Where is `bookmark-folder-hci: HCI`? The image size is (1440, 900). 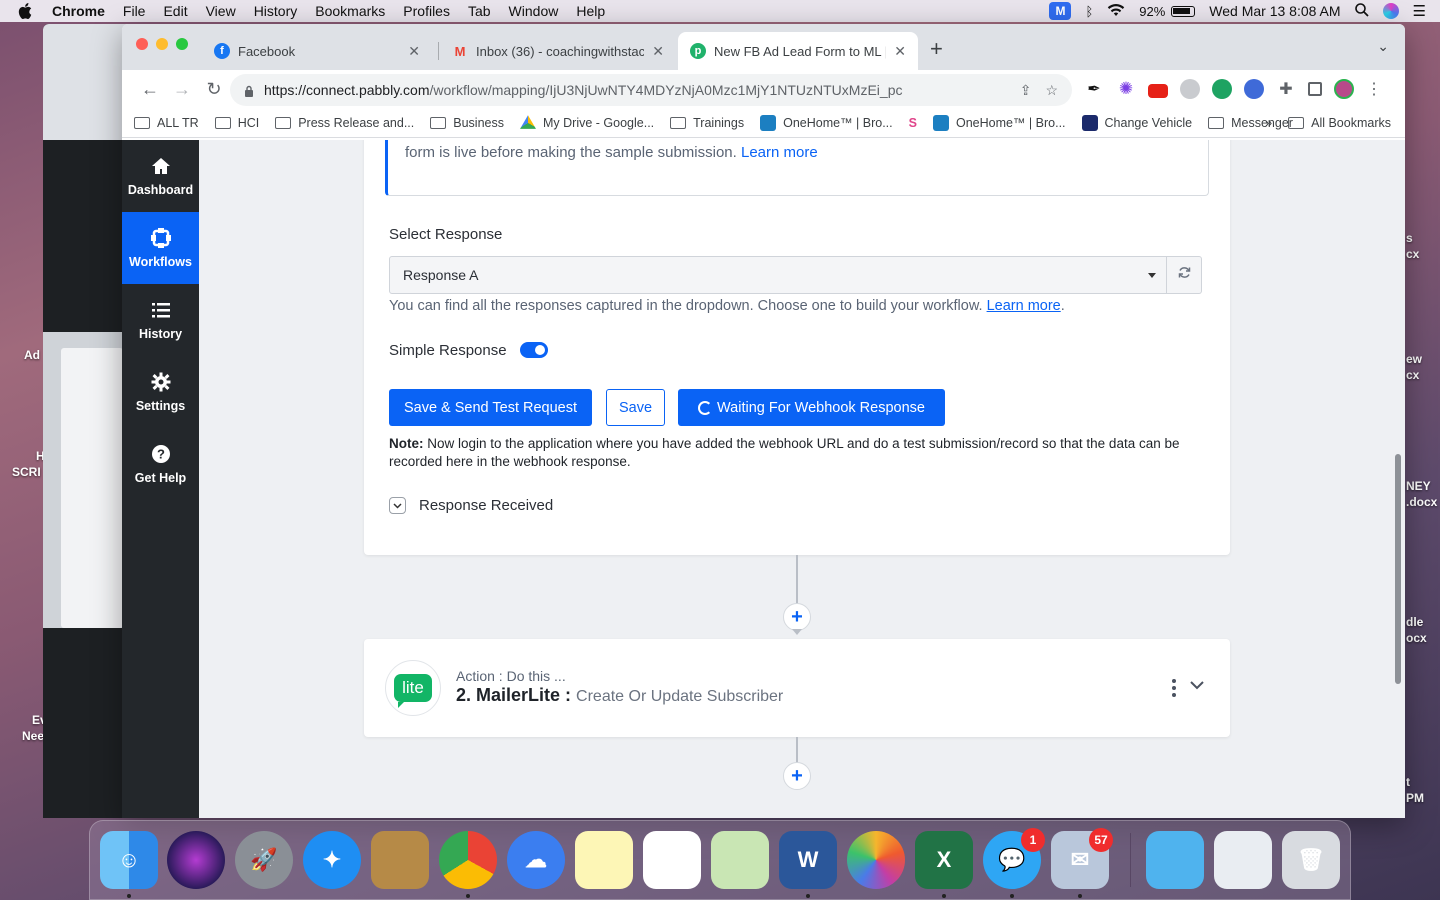 bookmark-folder-hci: HCI is located at coordinates (236, 123).